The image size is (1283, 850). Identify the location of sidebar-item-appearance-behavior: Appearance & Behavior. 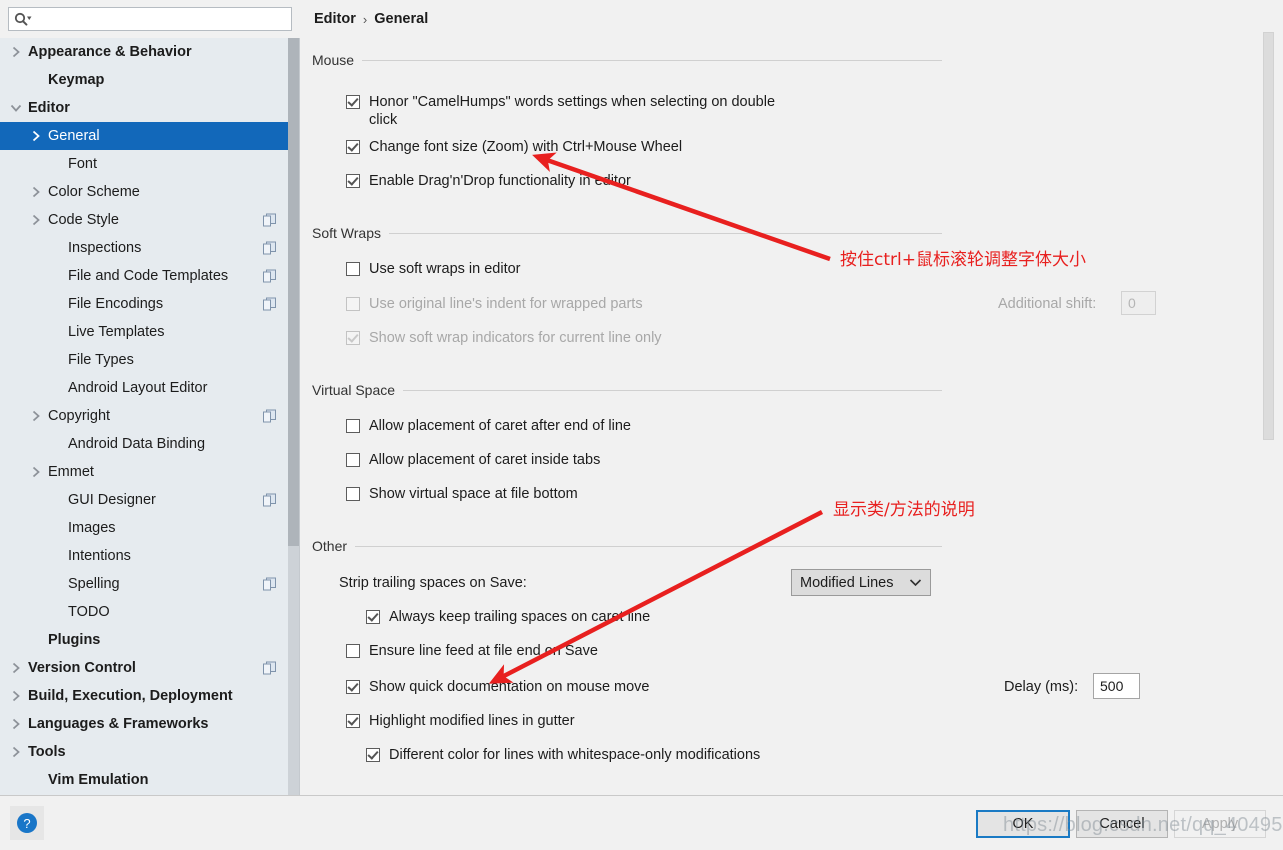
(144, 52).